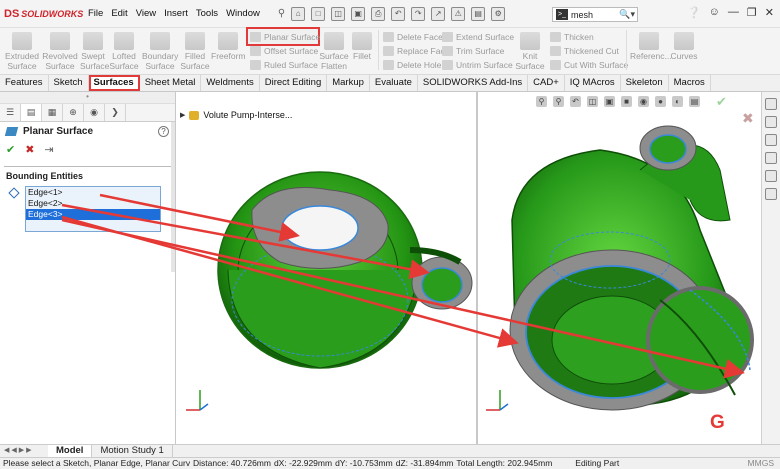  Describe the element at coordinates (771, 158) in the screenshot. I see `view-palette-icon` at that location.